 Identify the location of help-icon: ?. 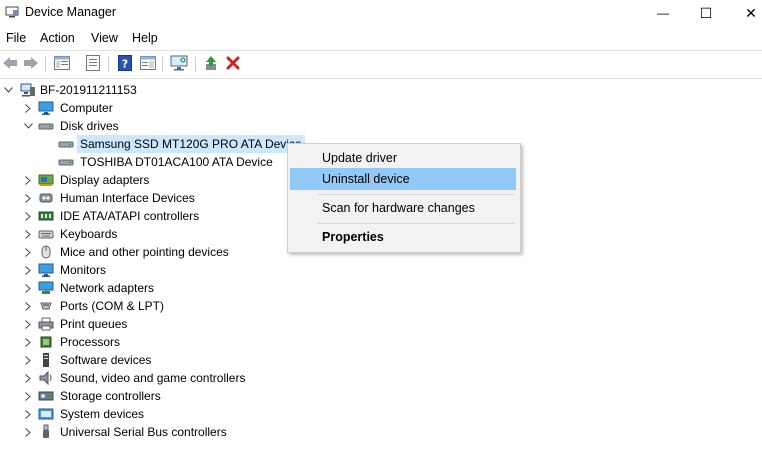
(125, 63).